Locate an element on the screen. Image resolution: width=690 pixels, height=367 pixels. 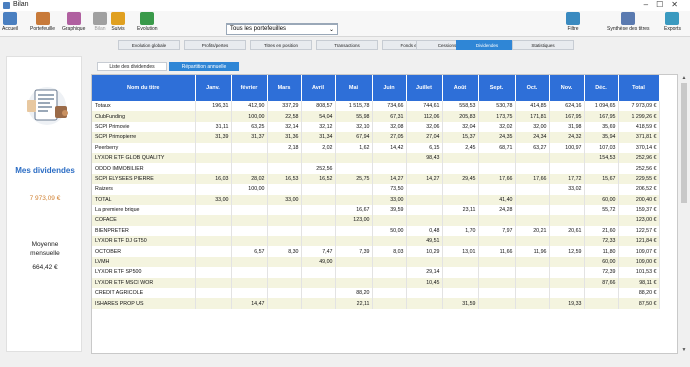
table-row: COFACE 123,00 123,00 € is located at coordinates (376, 220).